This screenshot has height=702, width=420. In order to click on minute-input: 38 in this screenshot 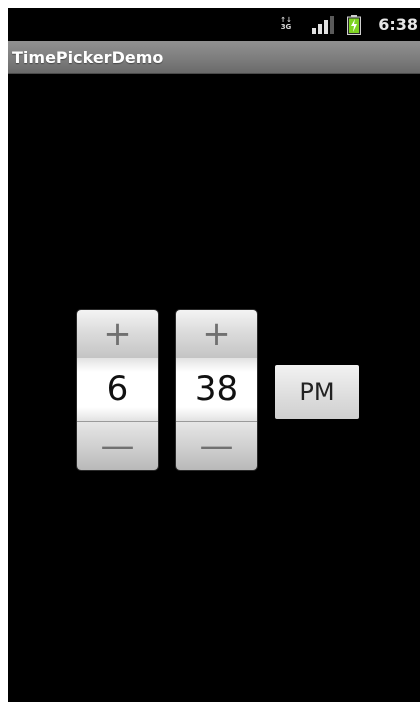, I will do `click(216, 389)`.